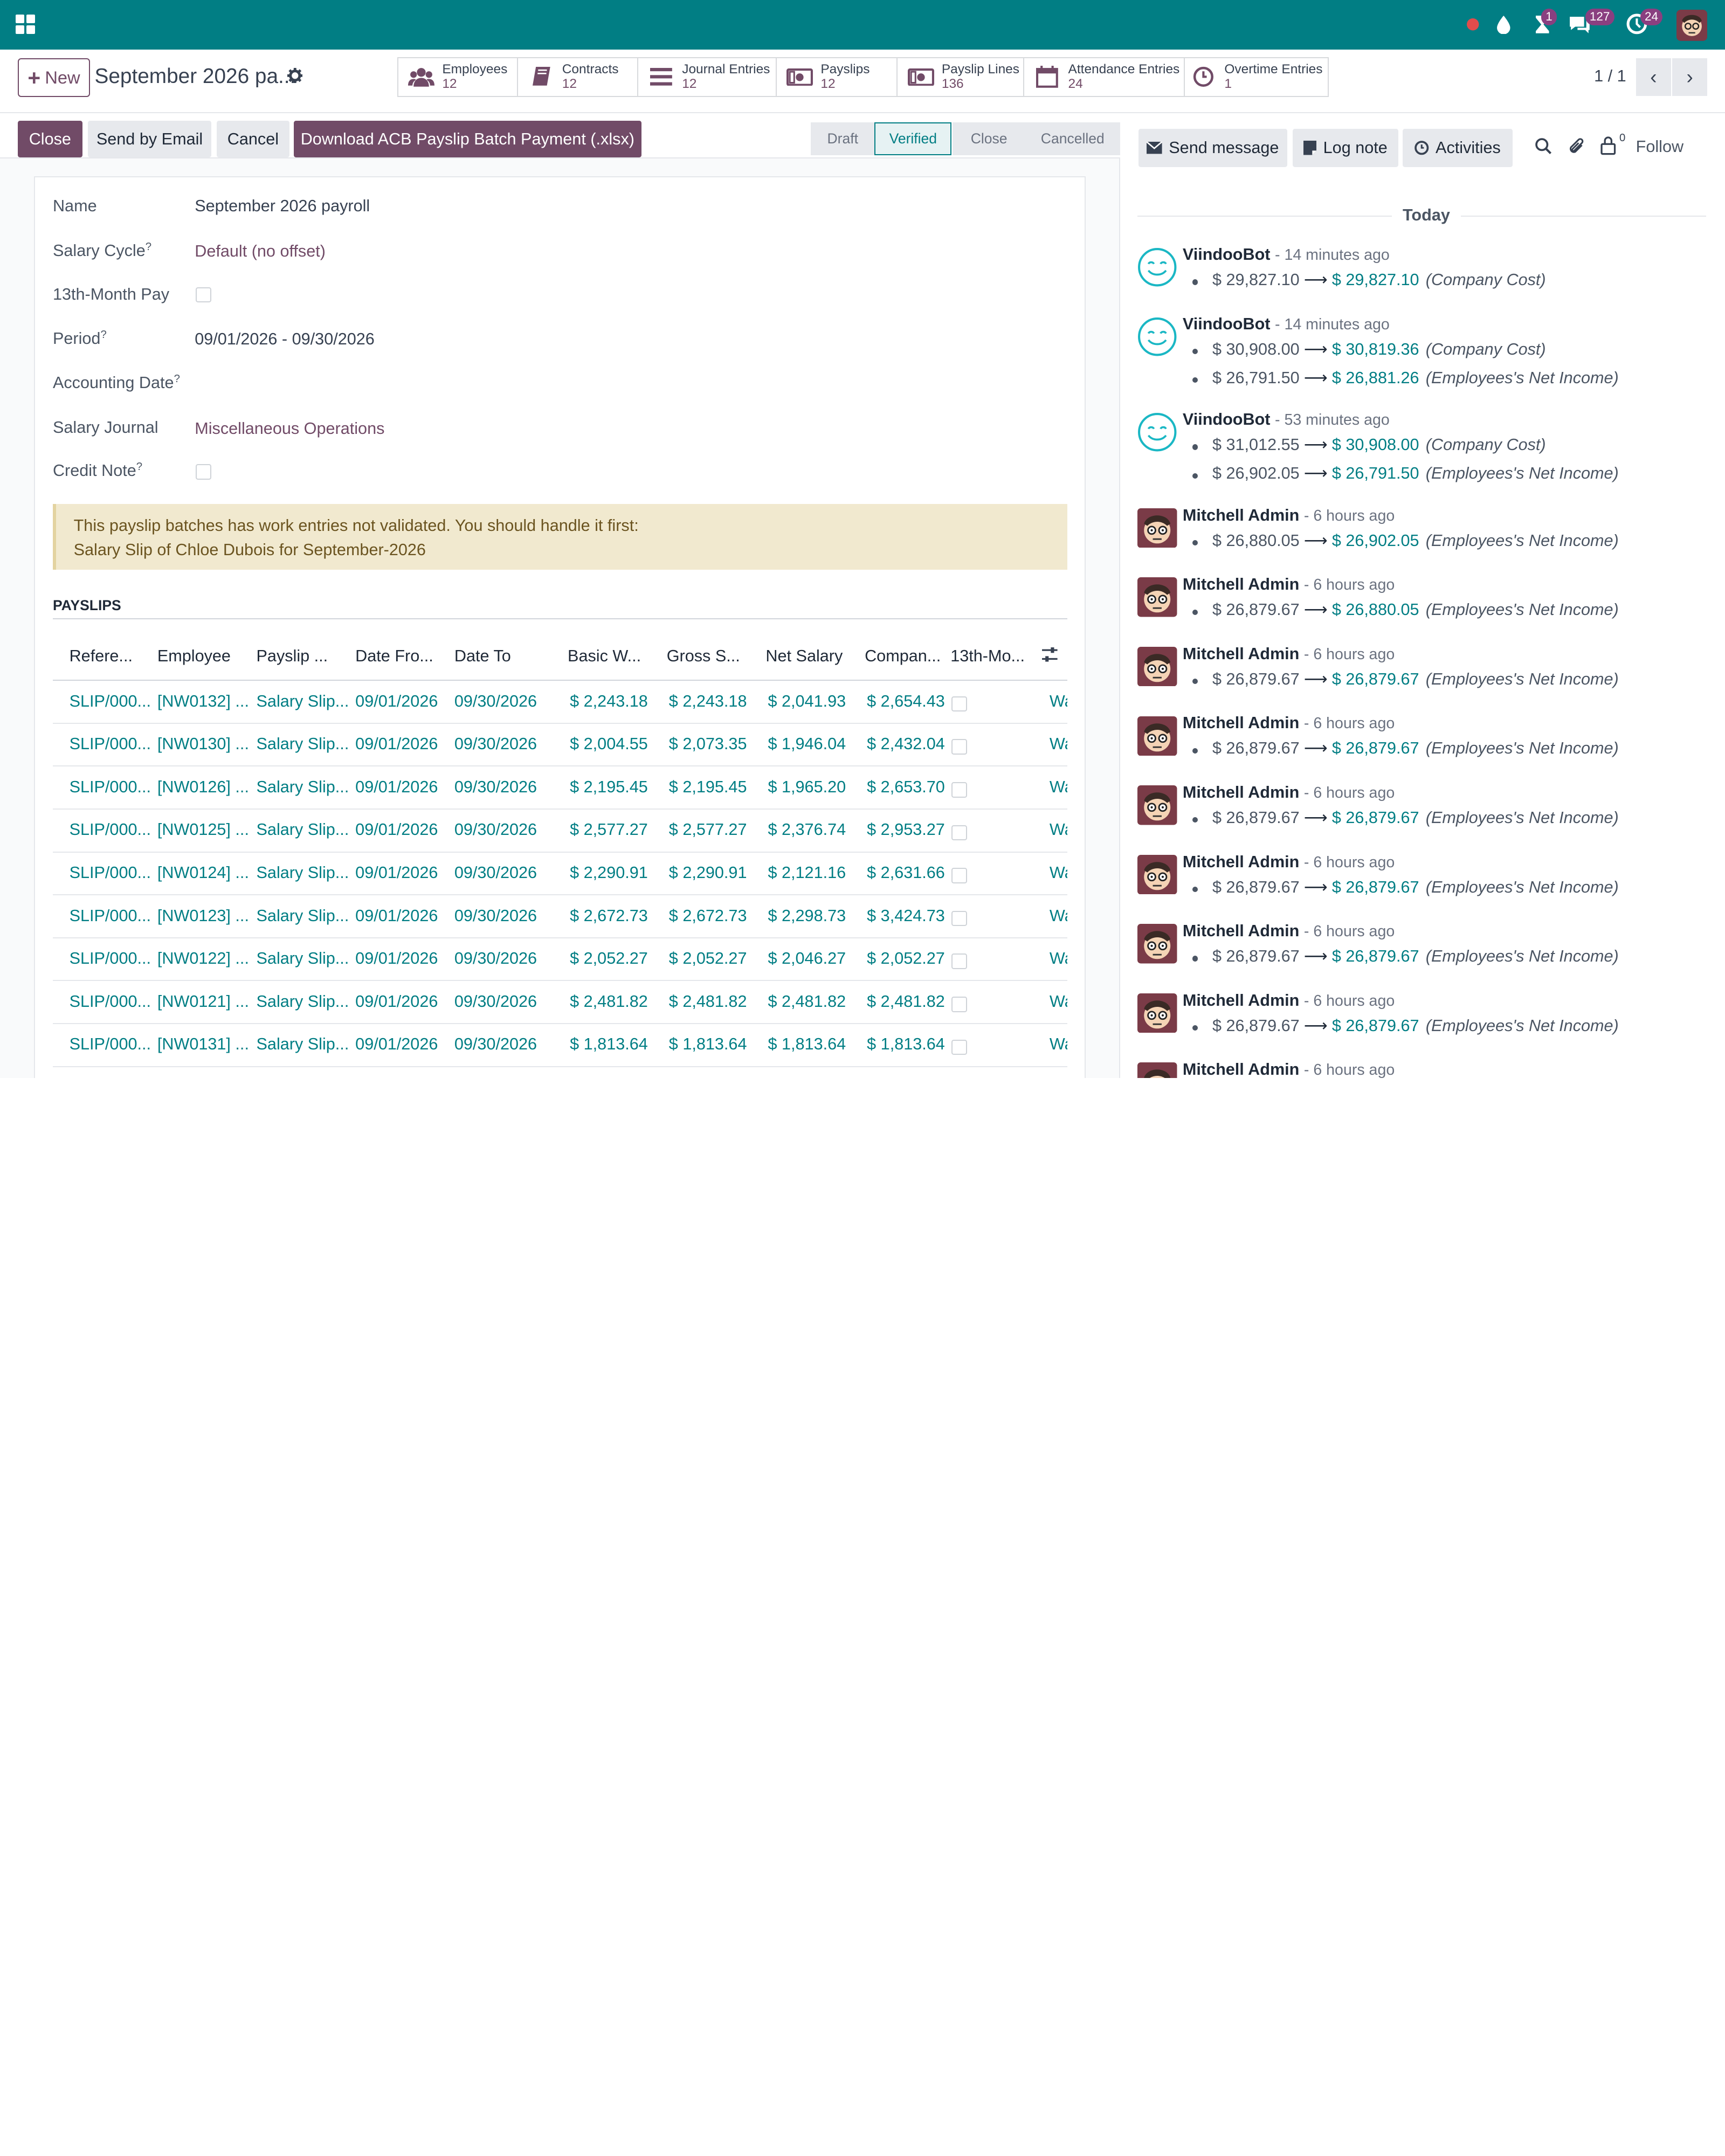  I want to click on activities-button: Activities, so click(1458, 148).